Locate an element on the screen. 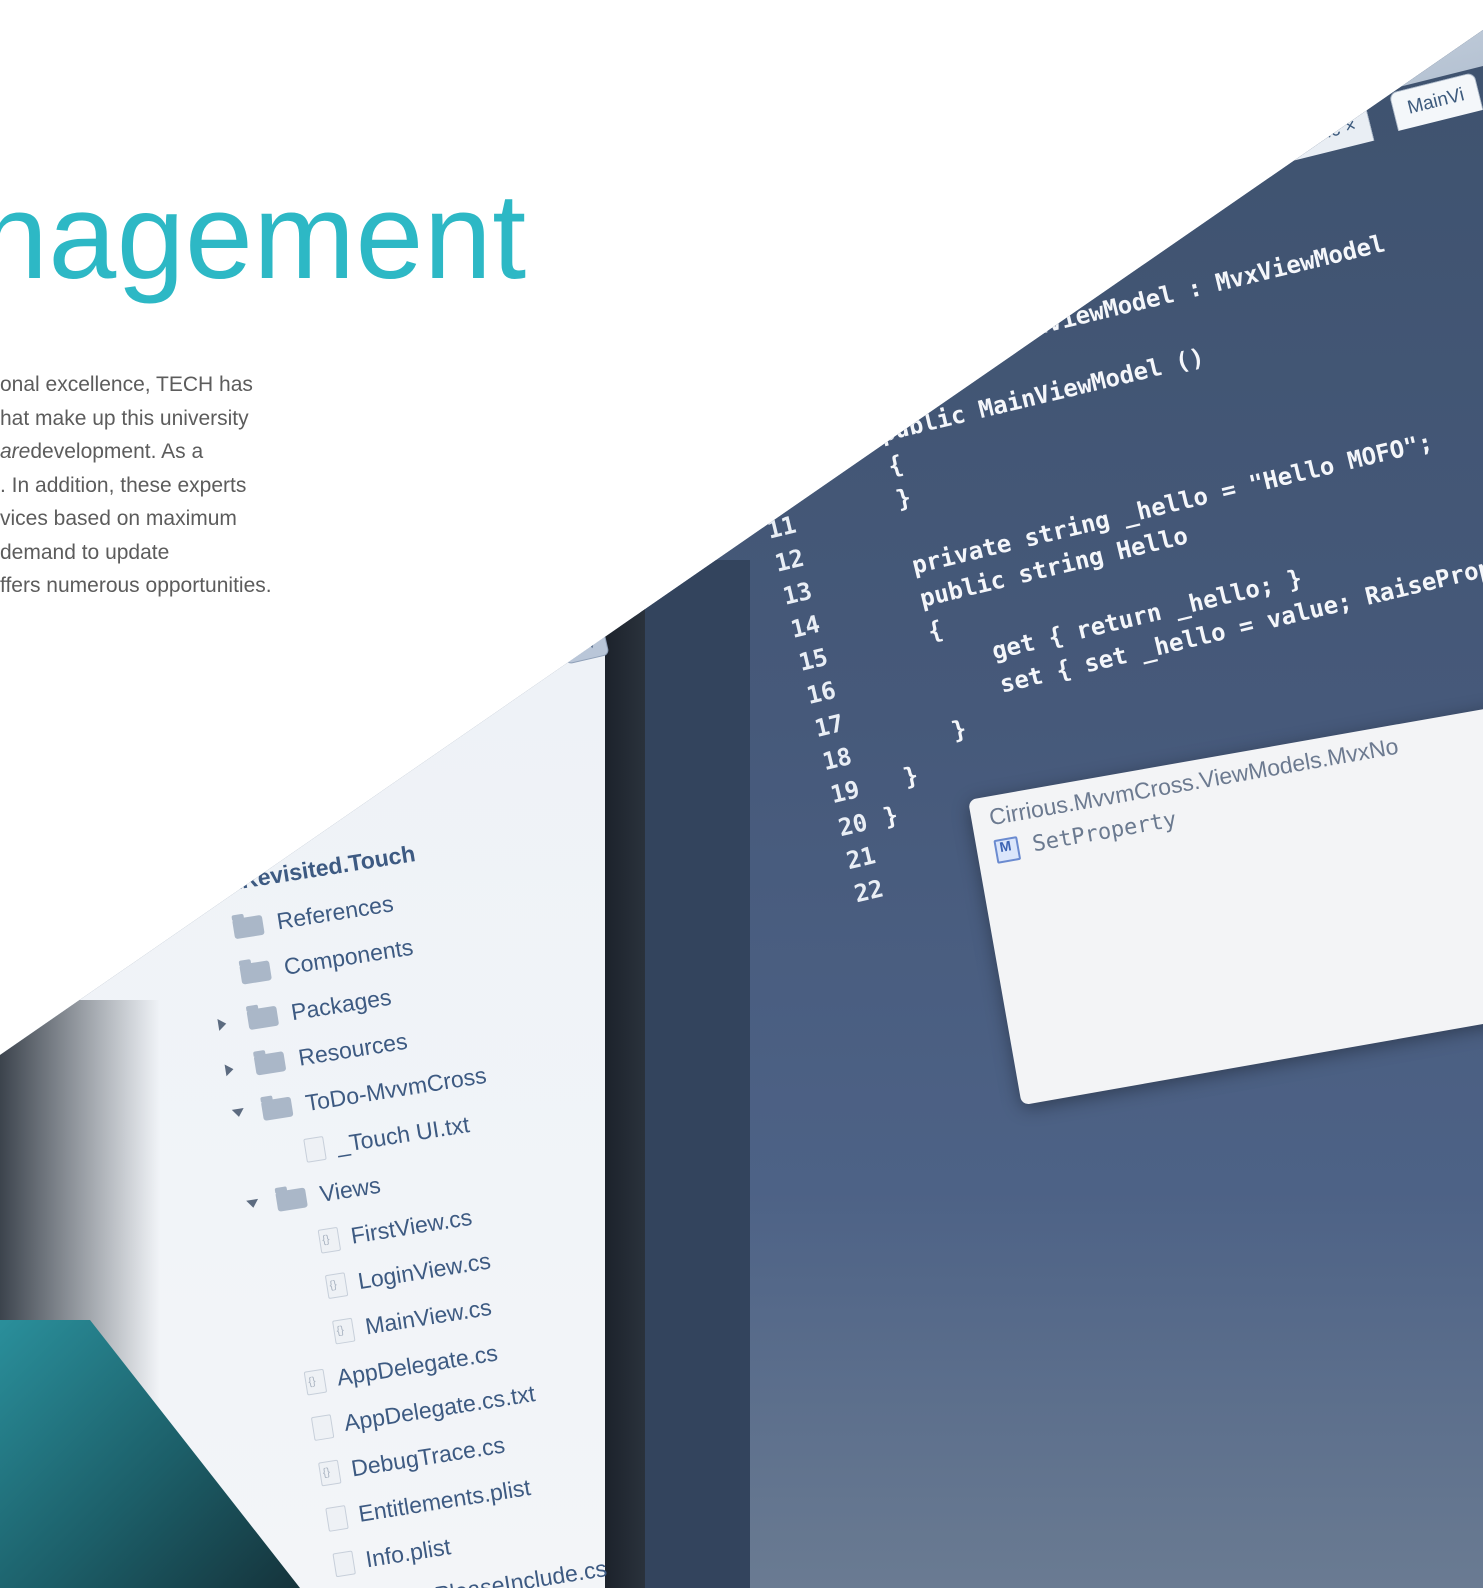 The width and height of the screenshot is (1483, 1588). pane-divider is located at coordinates (625, 809).